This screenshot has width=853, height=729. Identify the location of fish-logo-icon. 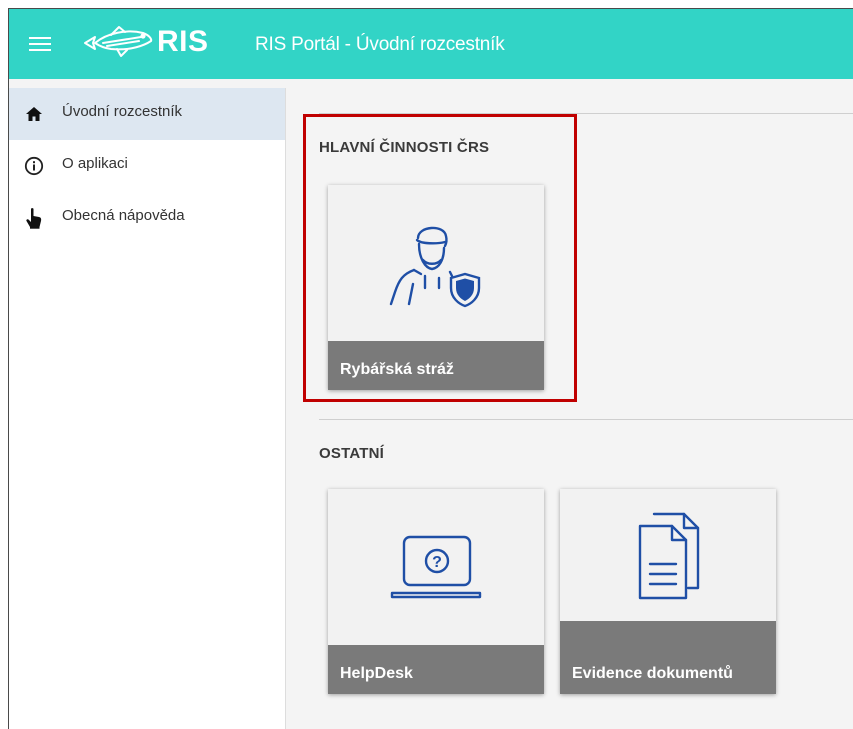
(118, 41).